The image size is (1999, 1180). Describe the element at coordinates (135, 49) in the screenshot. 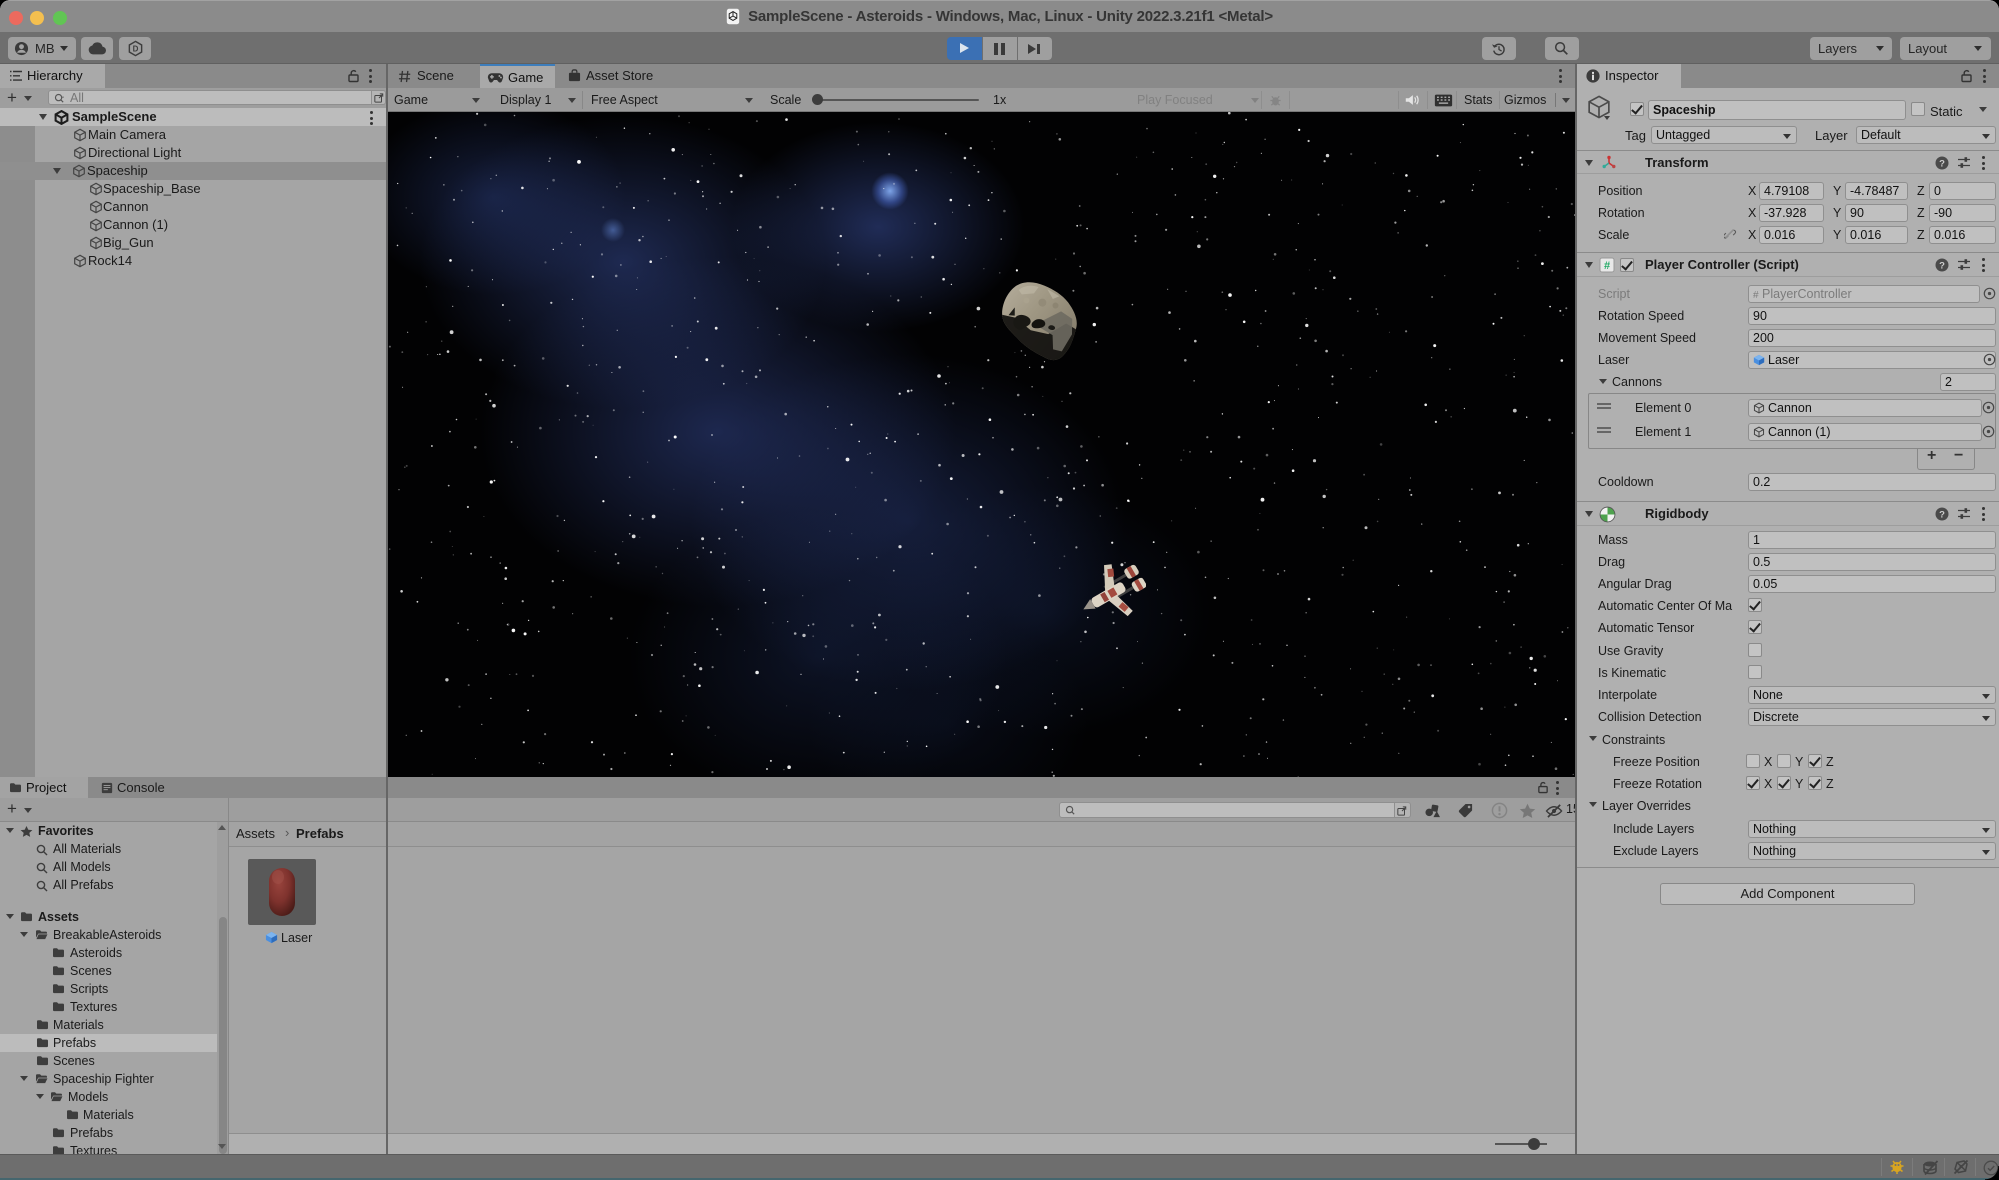

I see `svg-text: D` at that location.